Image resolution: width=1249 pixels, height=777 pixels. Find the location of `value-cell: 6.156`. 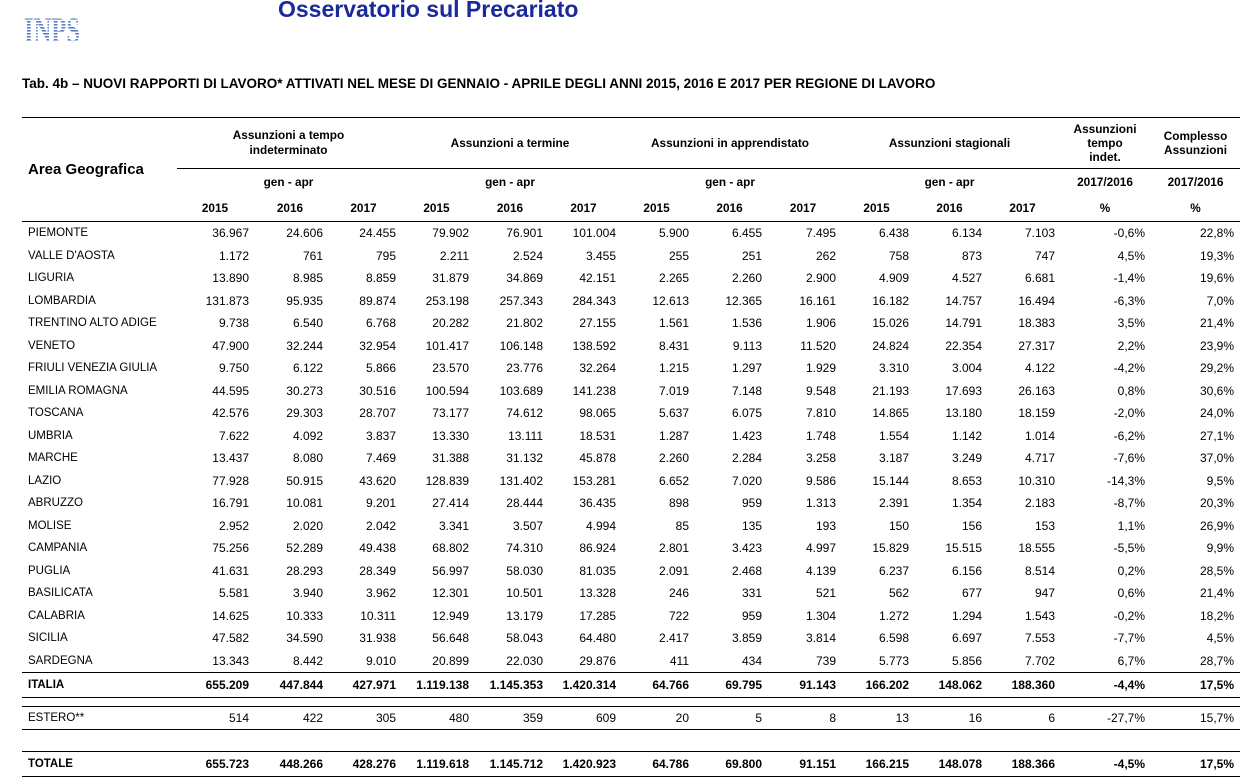

value-cell: 6.156 is located at coordinates (967, 570).